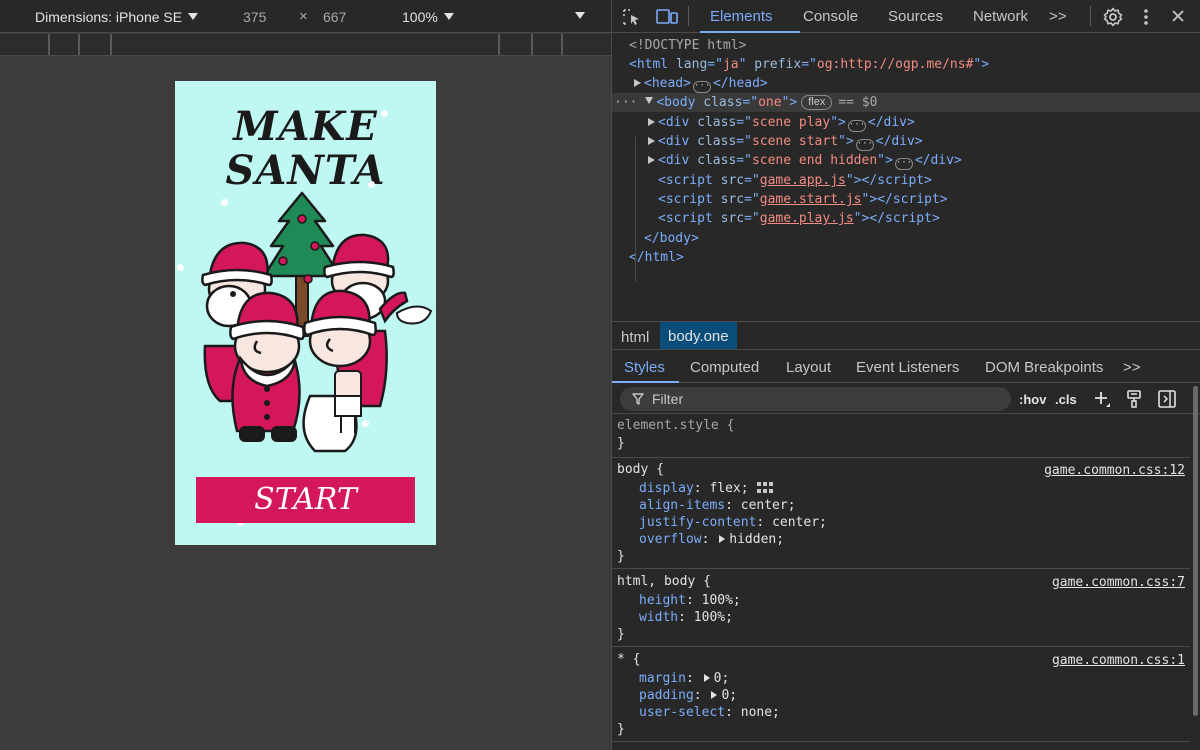 The height and width of the screenshot is (750, 1200). I want to click on script-src-link: game.start.js, so click(811, 199).